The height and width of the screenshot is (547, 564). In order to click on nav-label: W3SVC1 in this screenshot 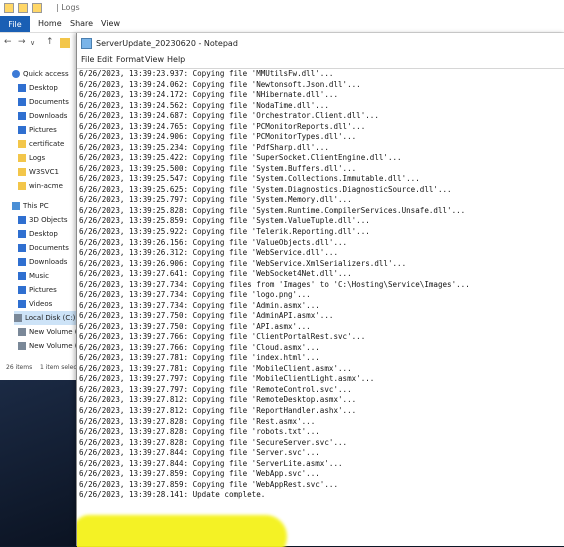, I will do `click(44, 172)`.